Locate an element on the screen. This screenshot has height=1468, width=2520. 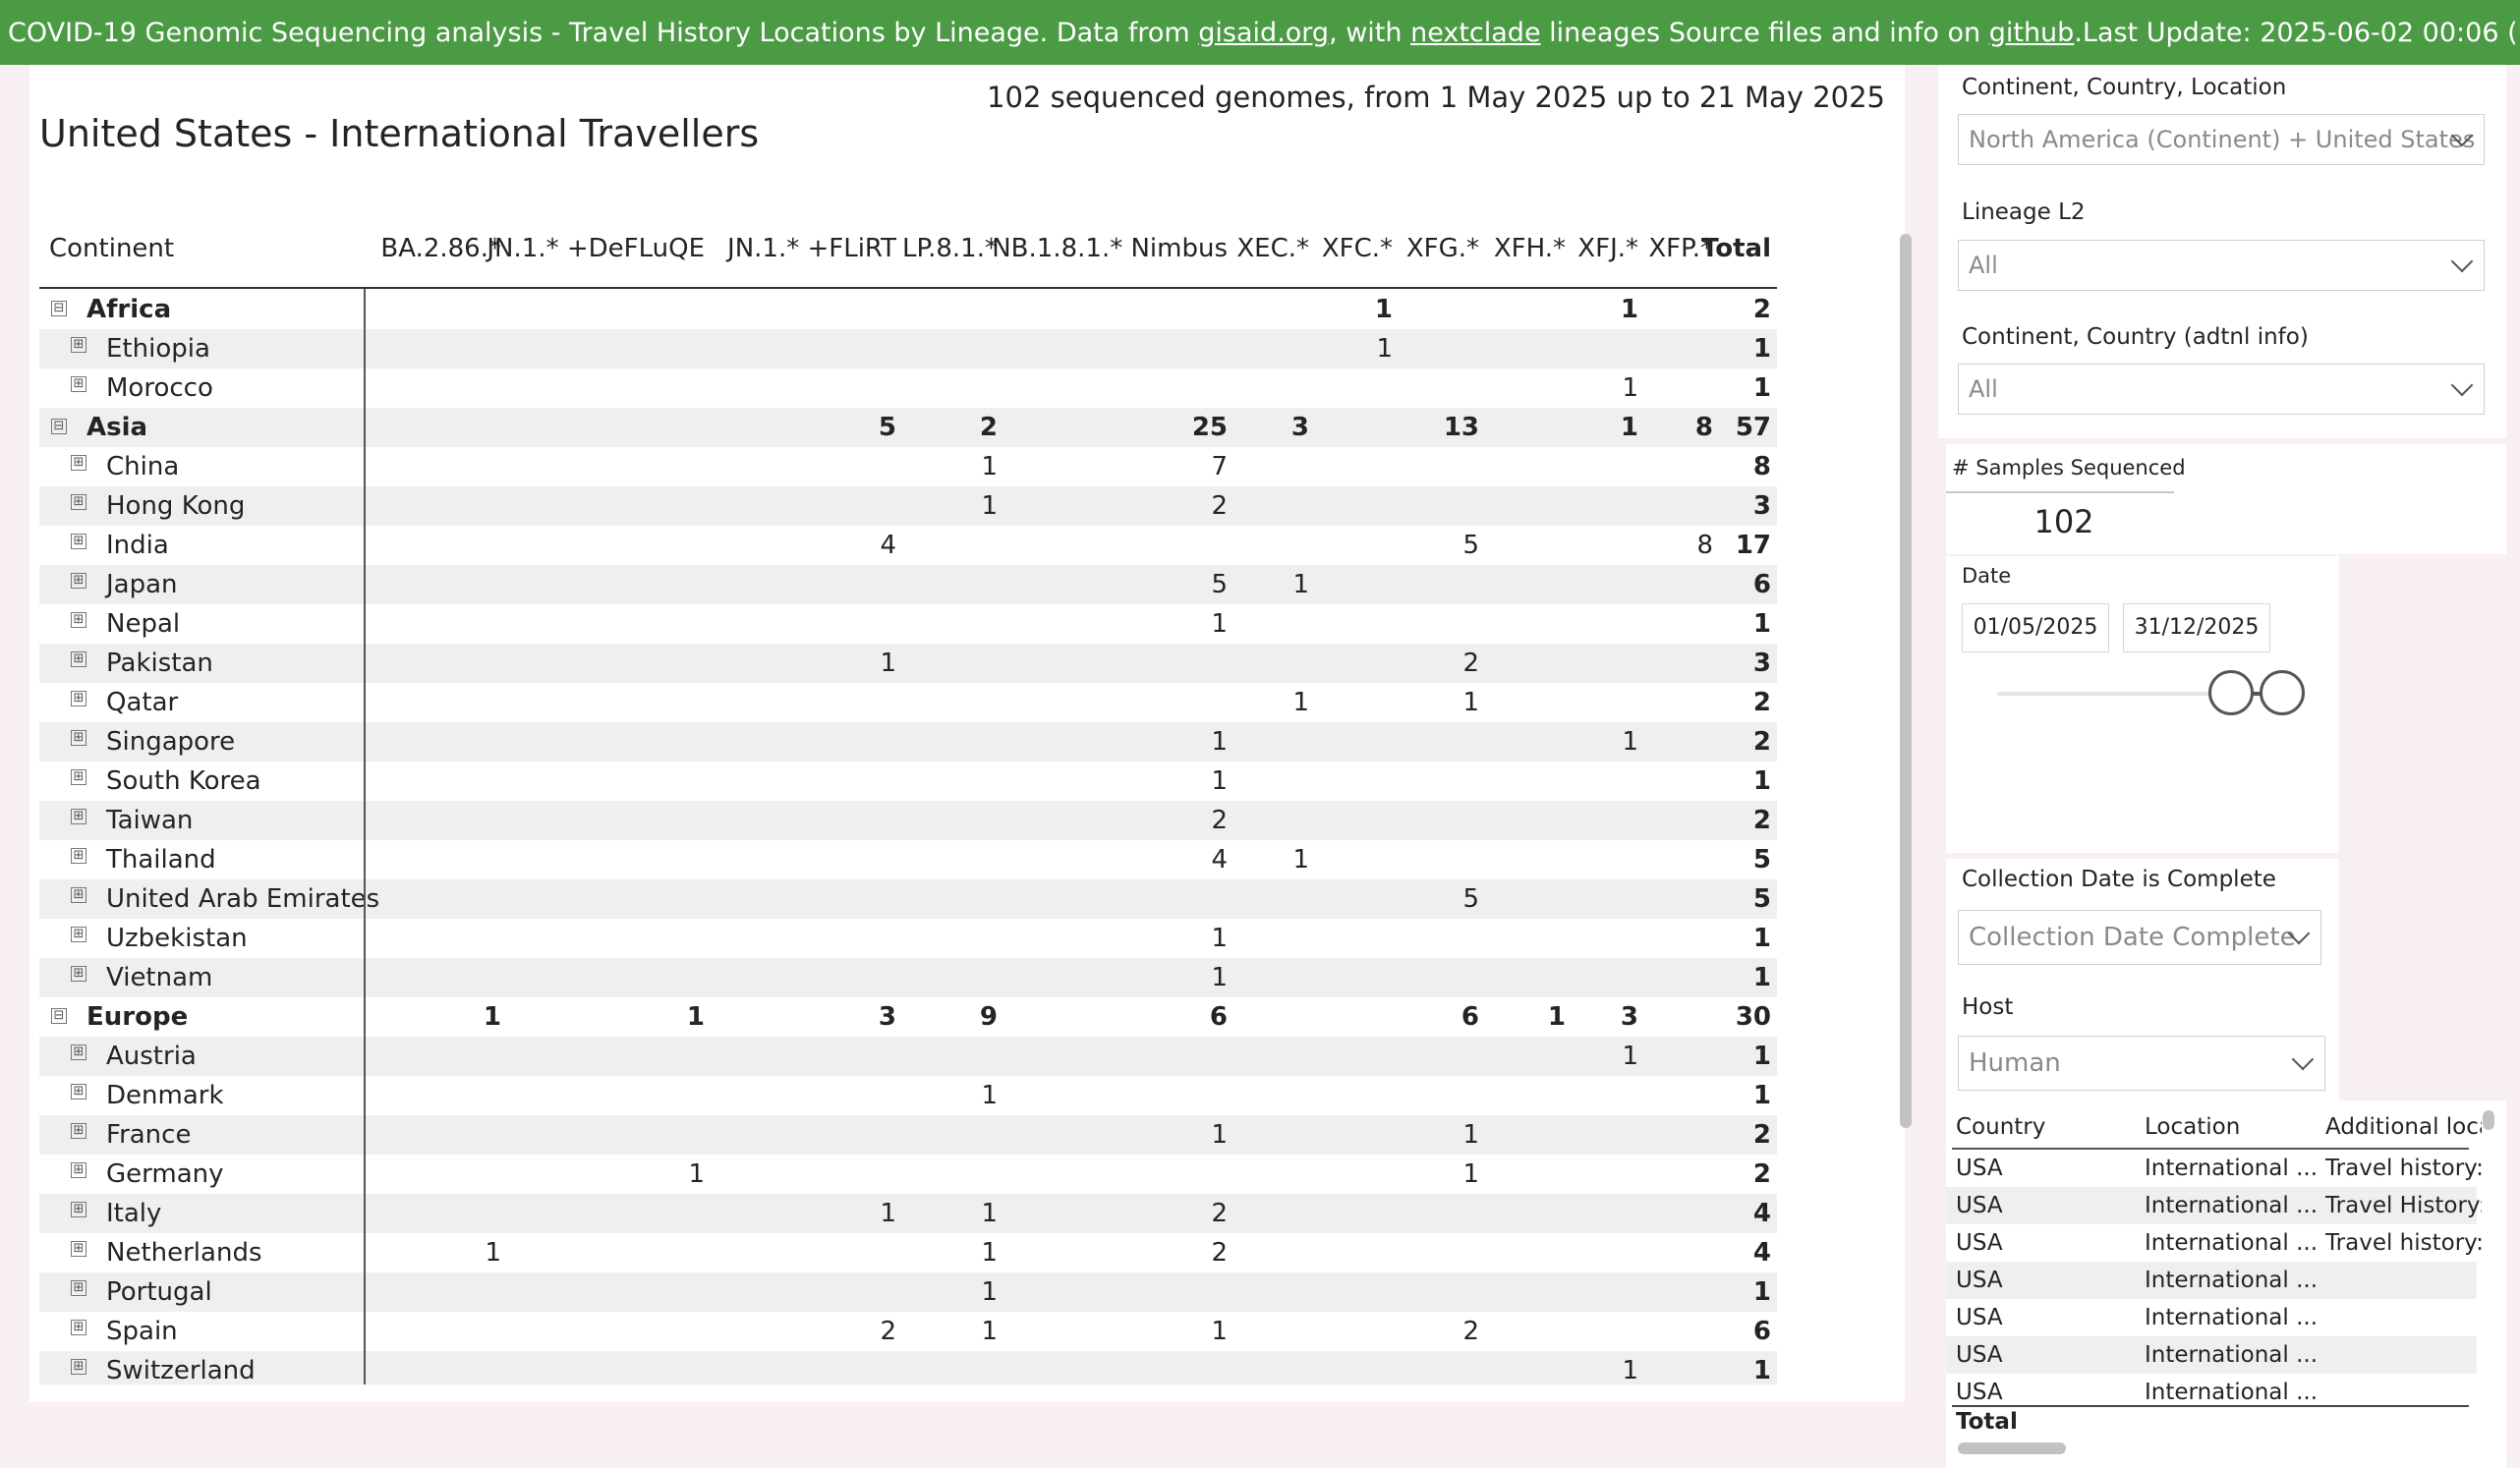
matrix-column-header: XFJ.* is located at coordinates (1607, 249).